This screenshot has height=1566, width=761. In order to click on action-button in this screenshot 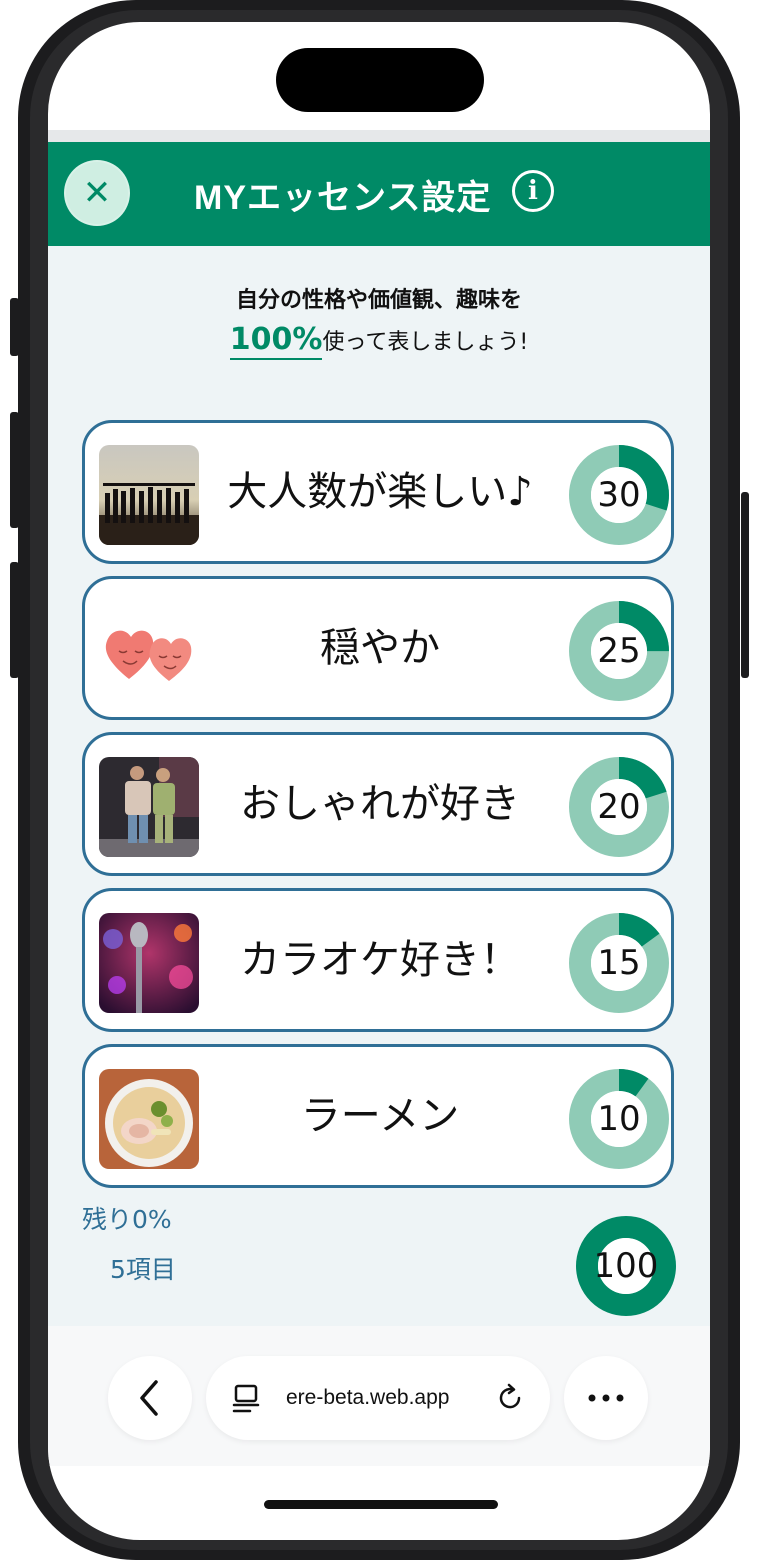, I will do `click(14, 327)`.